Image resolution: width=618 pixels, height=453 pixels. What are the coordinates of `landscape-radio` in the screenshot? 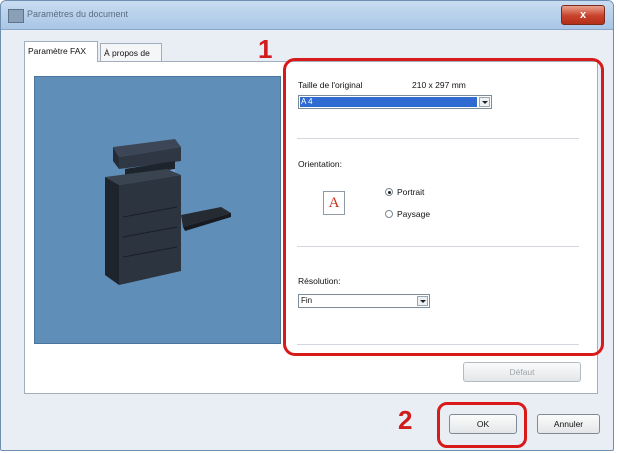 It's located at (389, 214).